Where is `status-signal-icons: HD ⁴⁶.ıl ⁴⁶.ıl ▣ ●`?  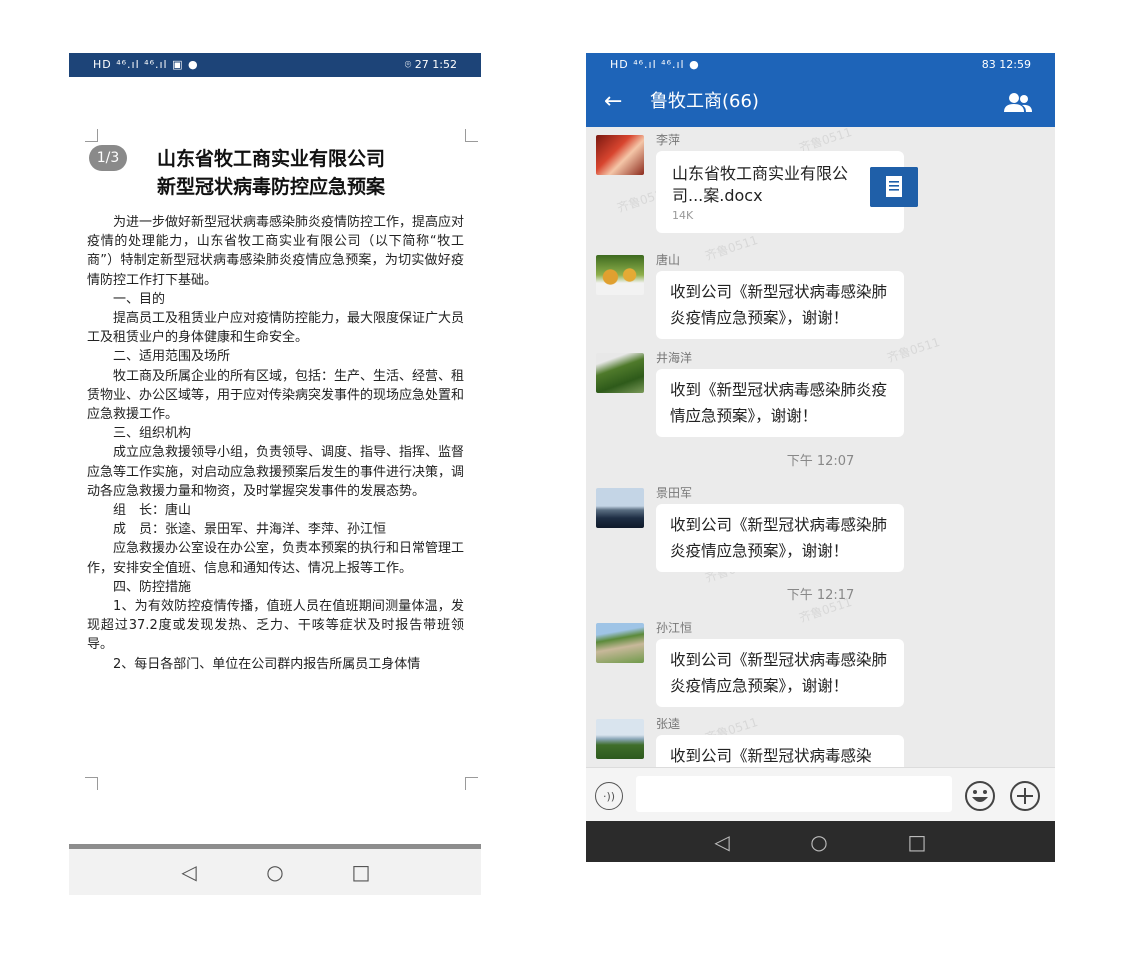
status-signal-icons: HD ⁴⁶.ıl ⁴⁶.ıl ▣ ● is located at coordinates (146, 64).